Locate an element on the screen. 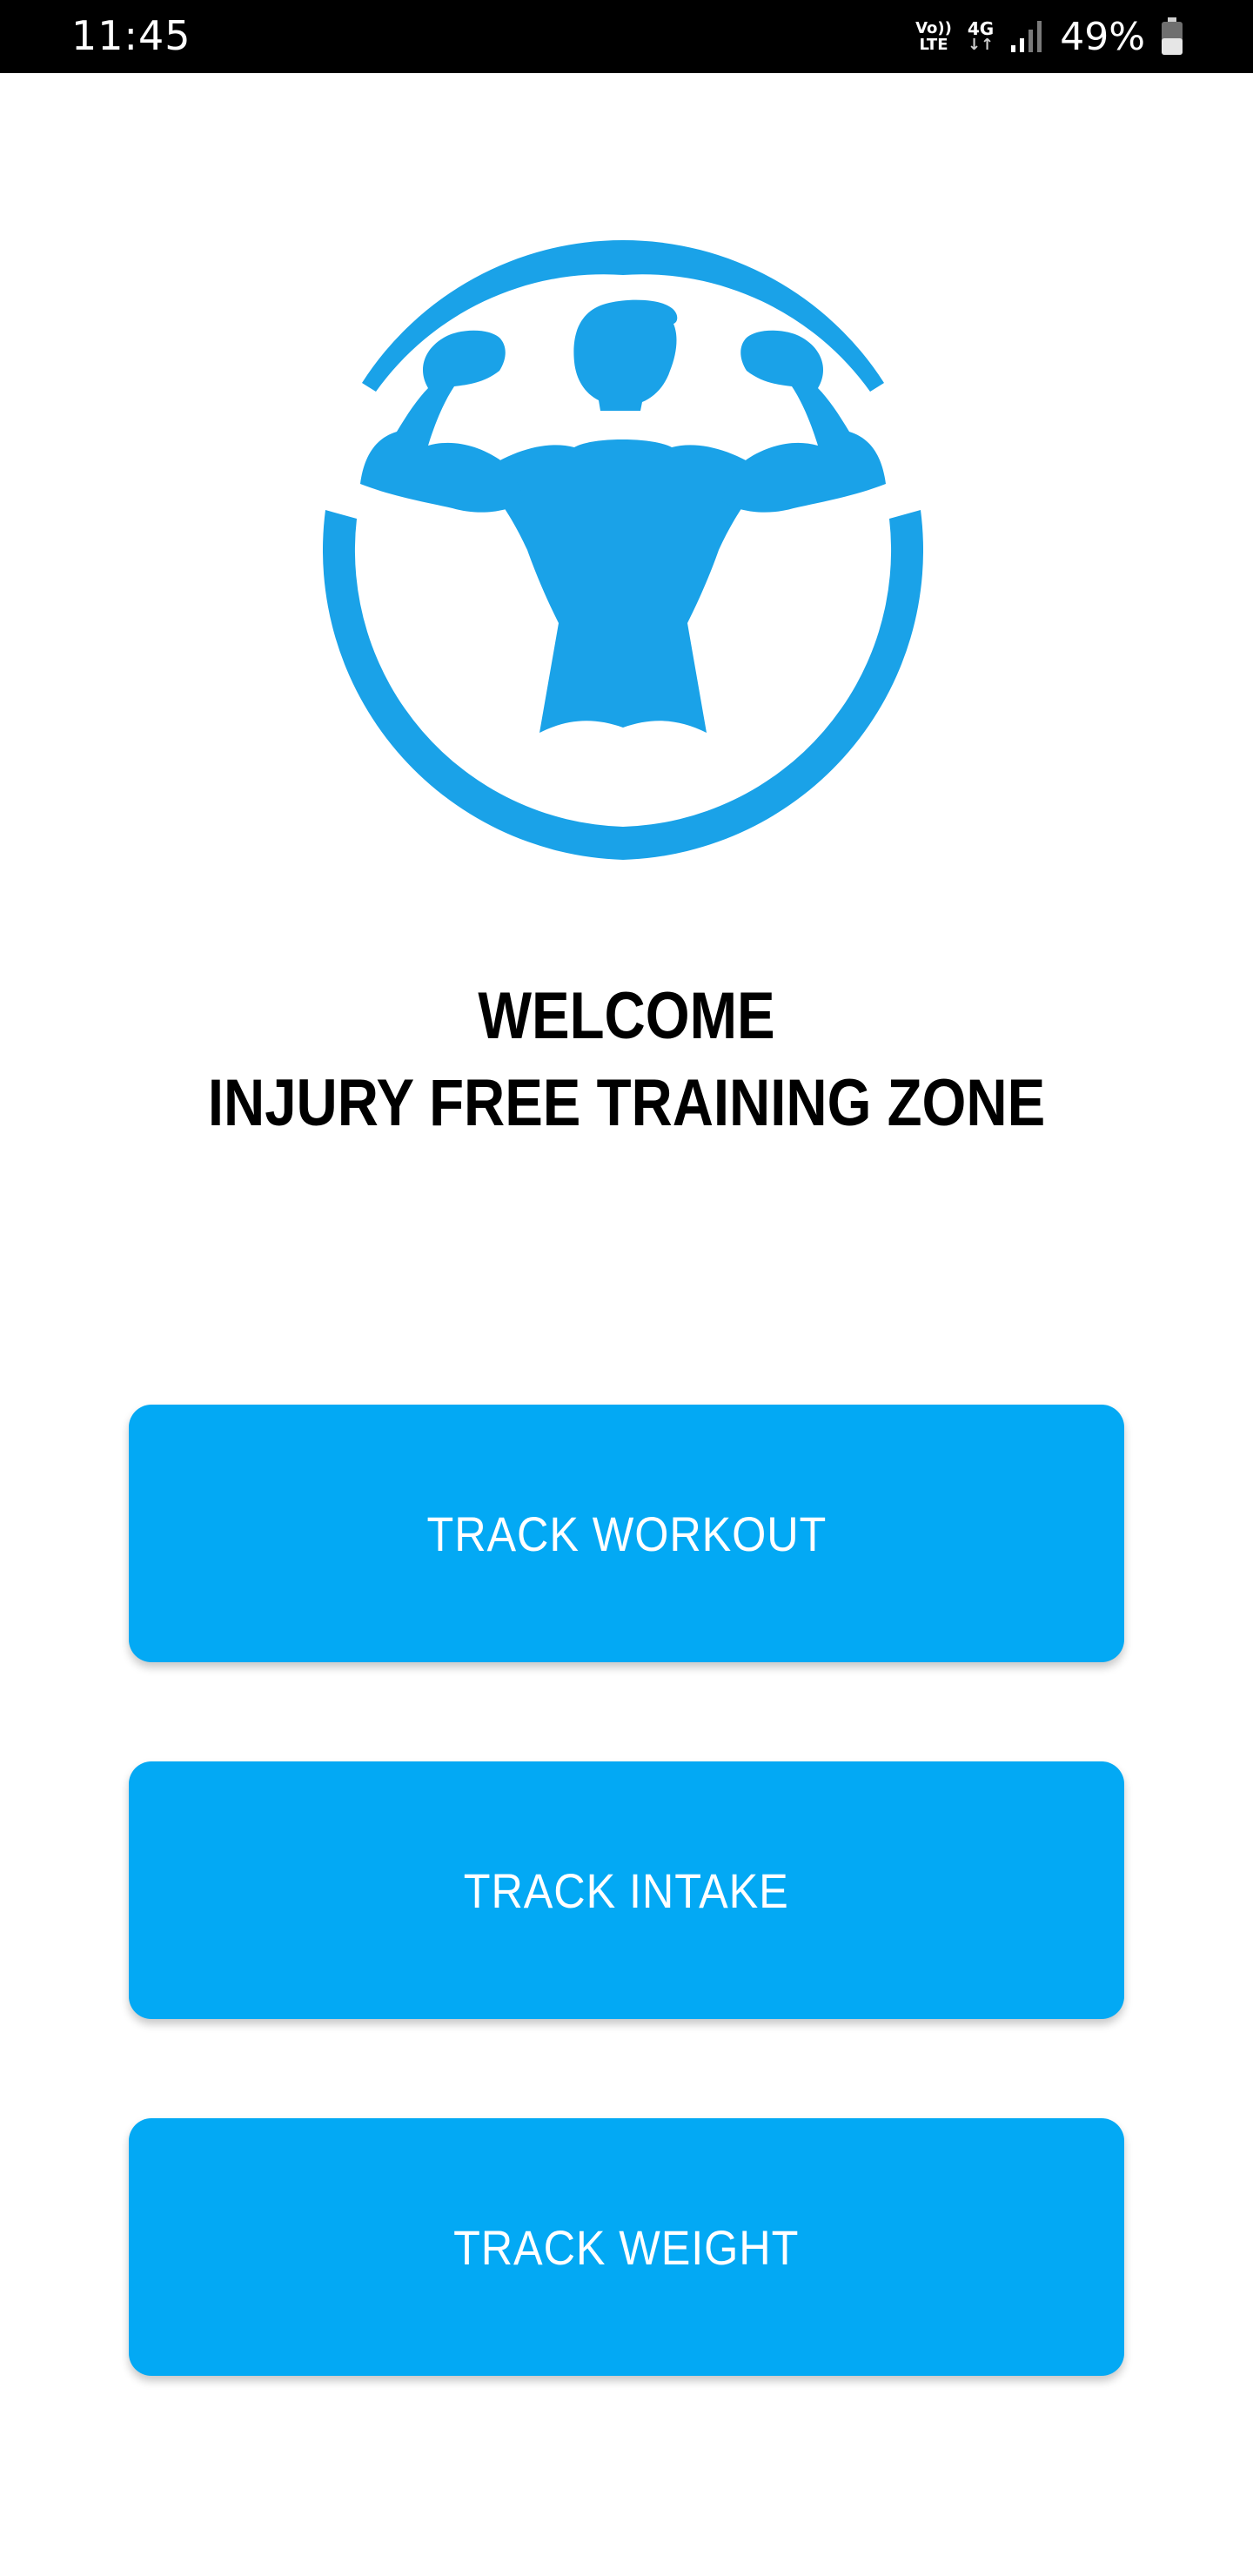  bodybuilder-icon is located at coordinates (623, 550).